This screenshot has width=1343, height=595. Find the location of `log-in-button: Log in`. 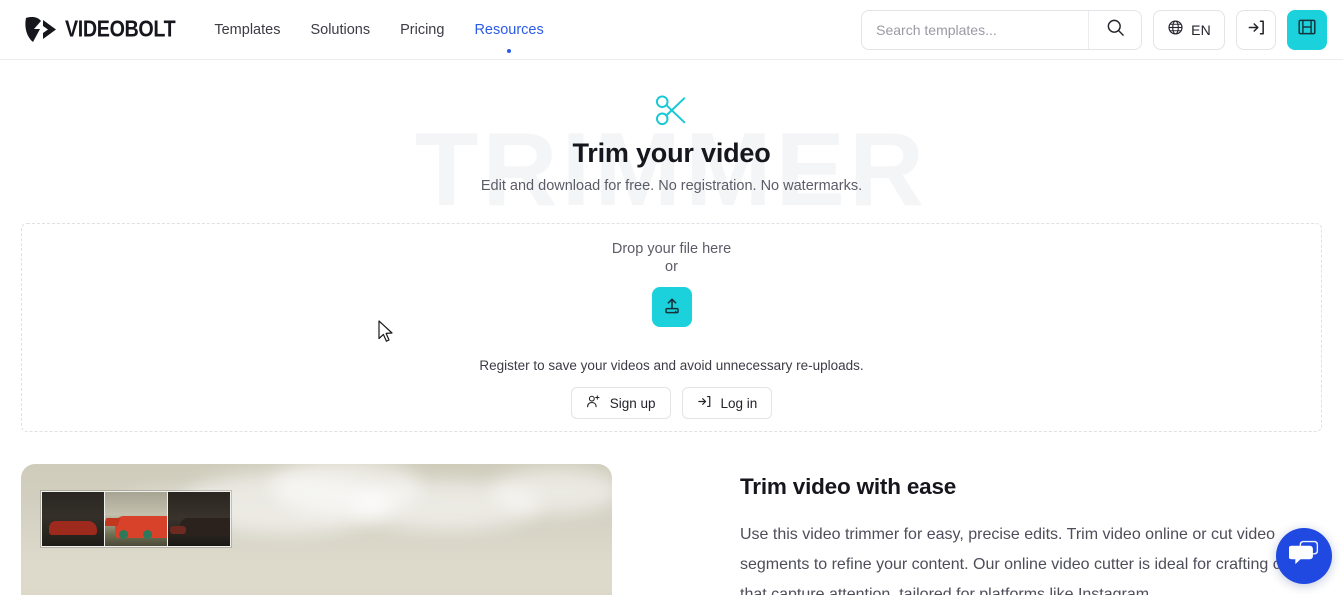

log-in-button: Log in is located at coordinates (727, 403).